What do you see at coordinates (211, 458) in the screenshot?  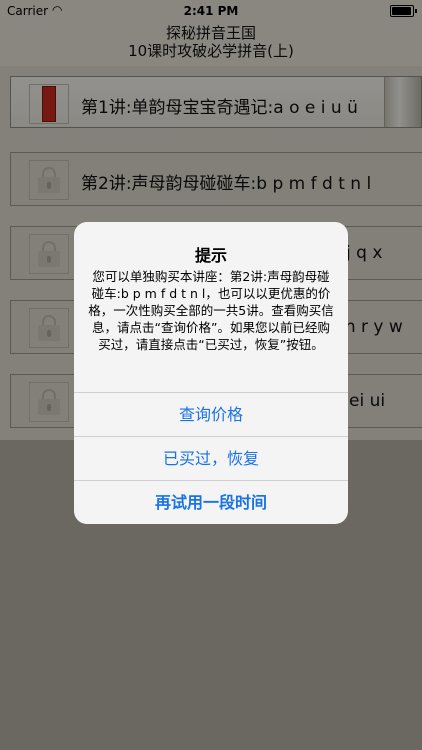 I see `restore-purchase-button: 已买过，恢复` at bounding box center [211, 458].